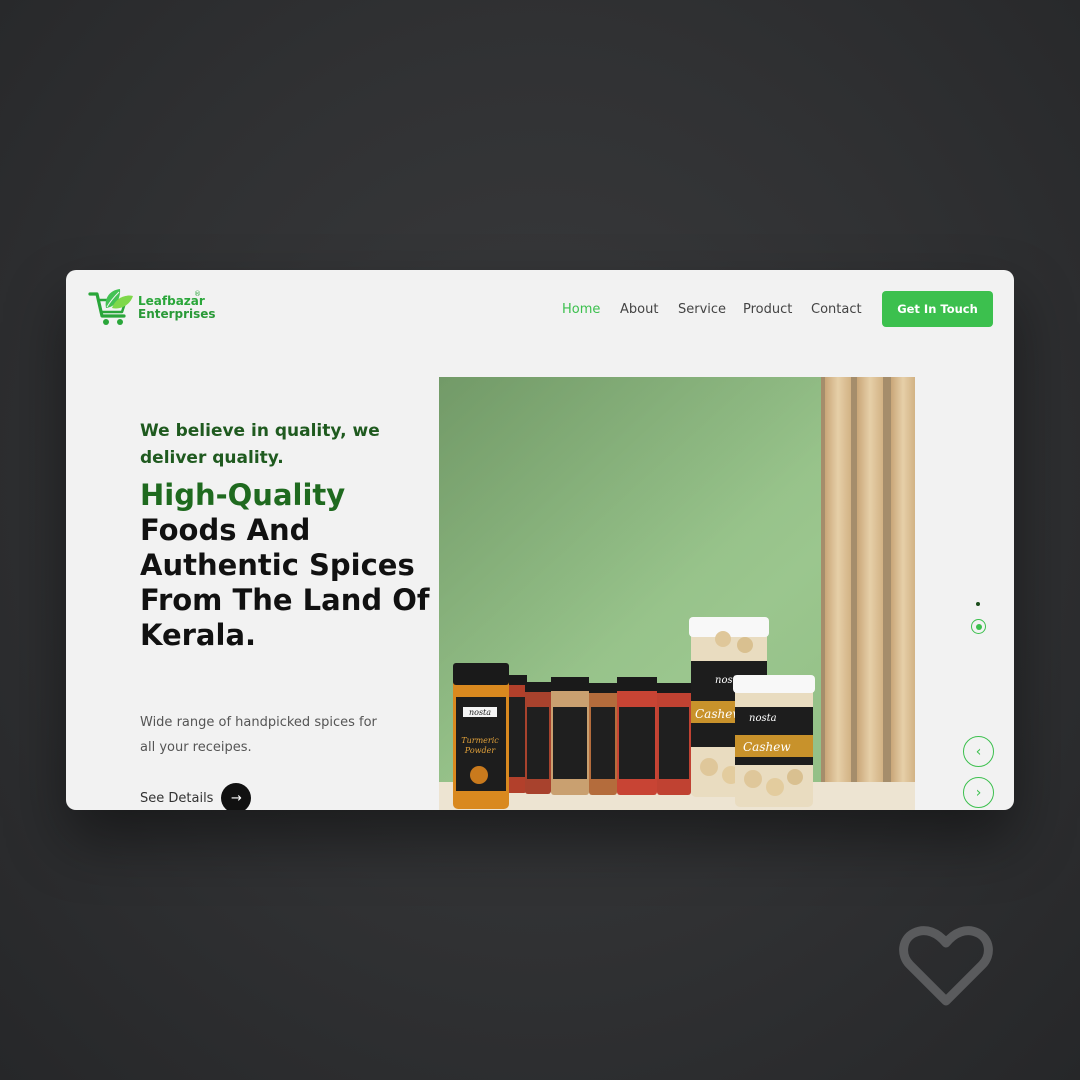 Image resolution: width=1080 pixels, height=1080 pixels. I want to click on spice-jars-back, so click(597, 735).